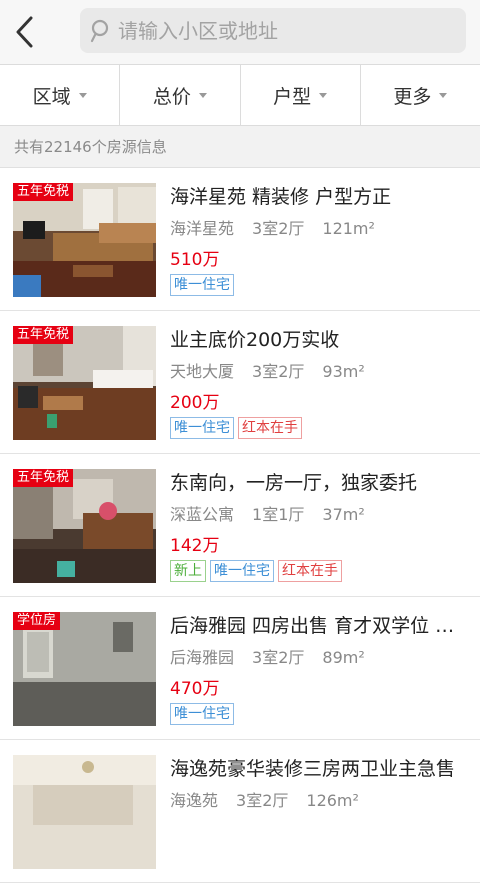  I want to click on listing-price: 200万, so click(195, 403).